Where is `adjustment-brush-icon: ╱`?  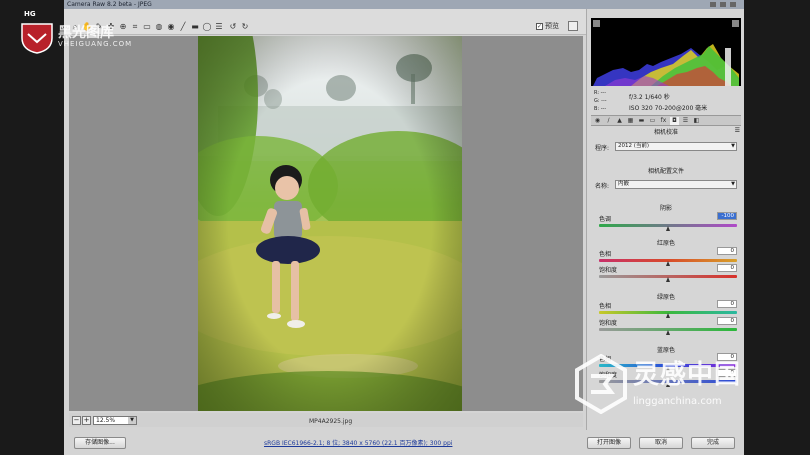 adjustment-brush-icon: ╱ is located at coordinates (183, 27).